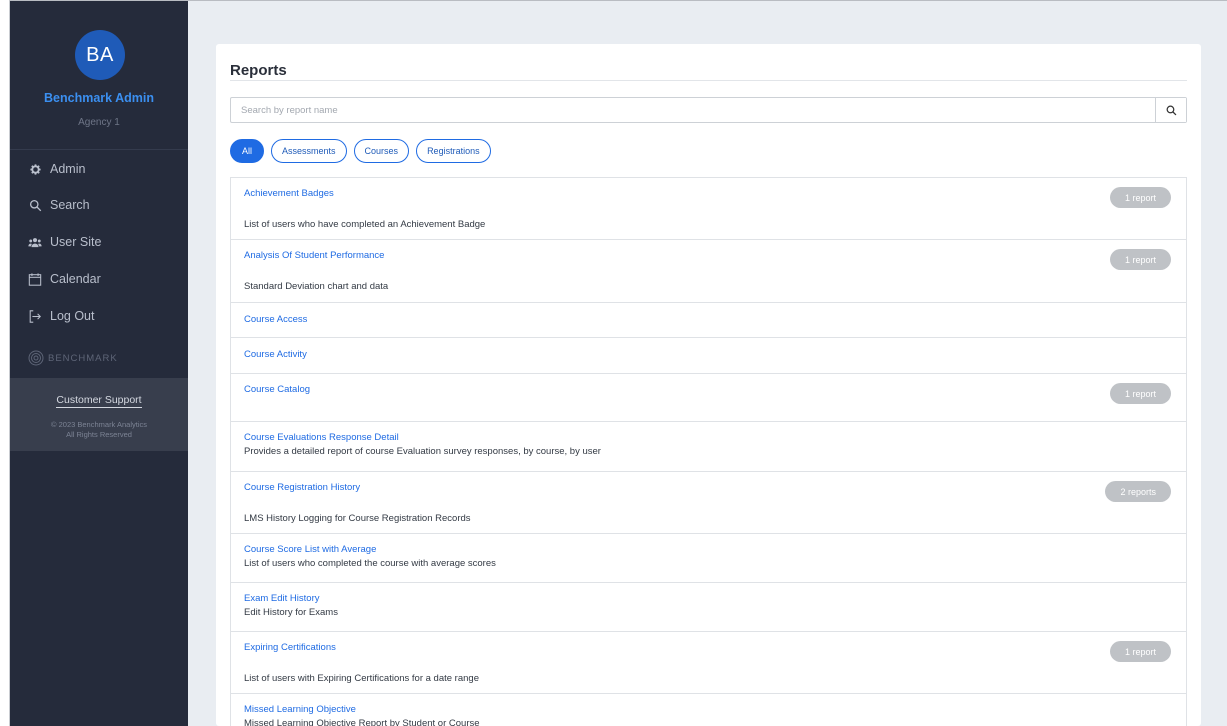  I want to click on avatar: BA, so click(100, 55).